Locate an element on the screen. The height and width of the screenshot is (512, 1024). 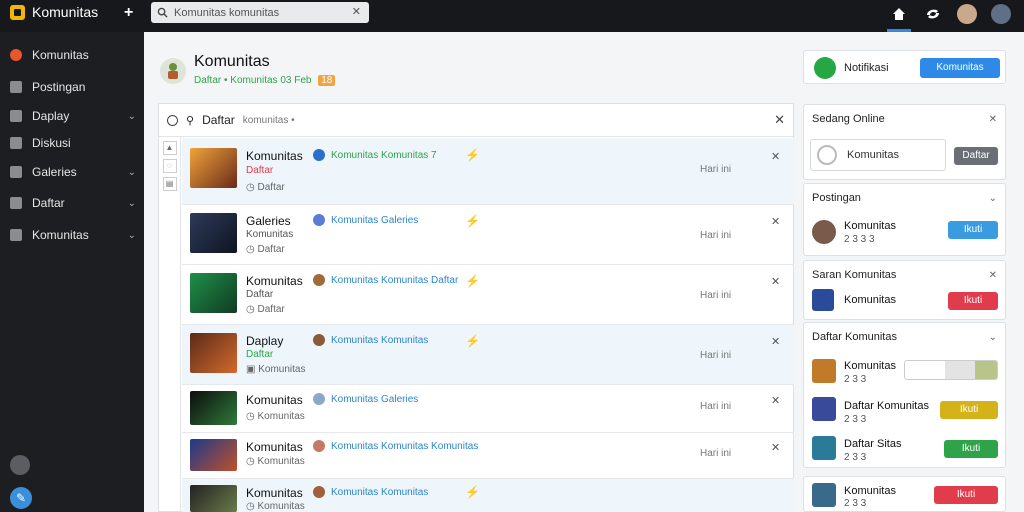
list-item-name: Daftar Sitas is located at coordinates (872, 444).